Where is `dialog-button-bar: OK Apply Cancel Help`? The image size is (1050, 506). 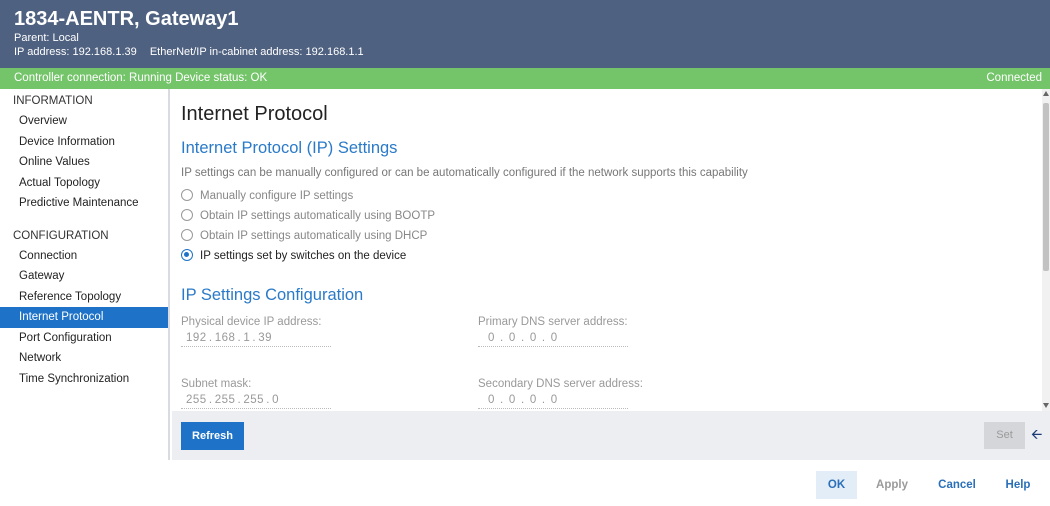 dialog-button-bar: OK Apply Cancel Help is located at coordinates (525, 483).